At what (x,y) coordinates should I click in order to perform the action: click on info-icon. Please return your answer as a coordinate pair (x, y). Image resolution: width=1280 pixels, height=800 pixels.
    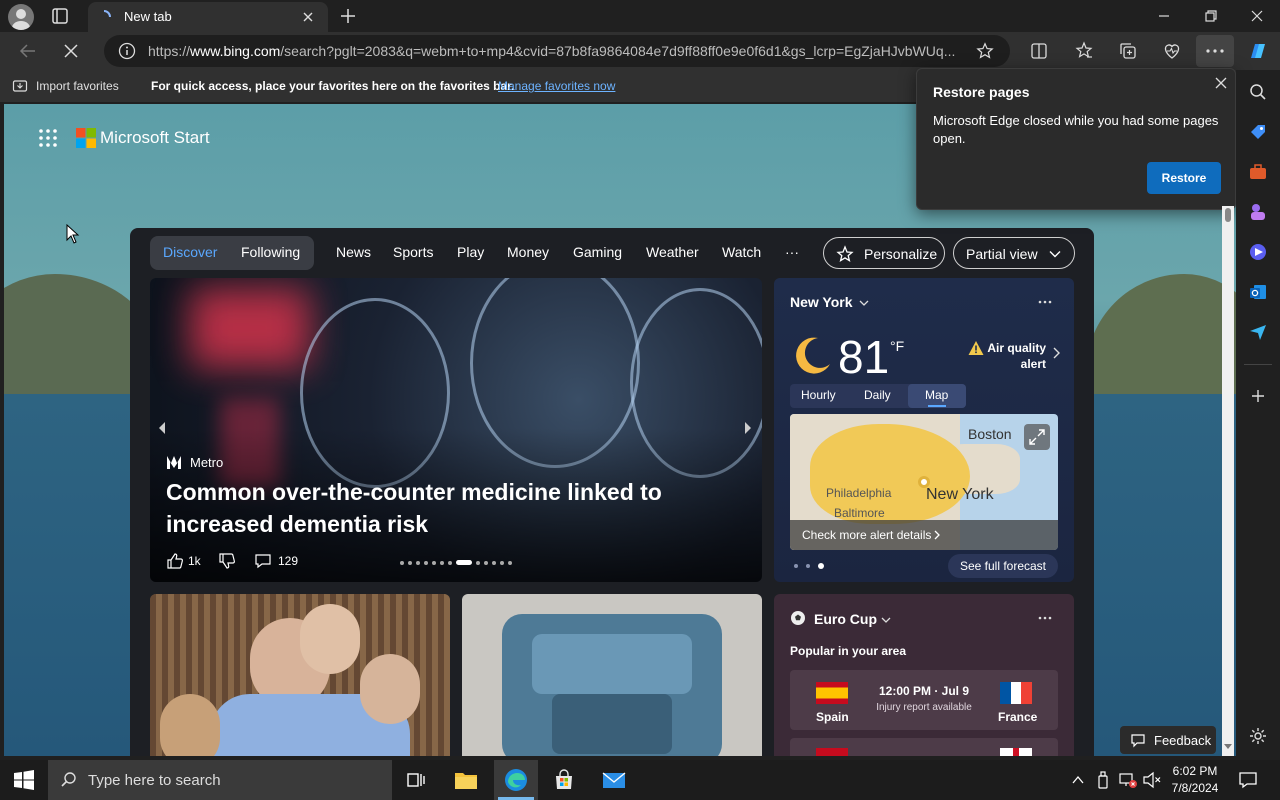
    Looking at the image, I should click on (127, 51).